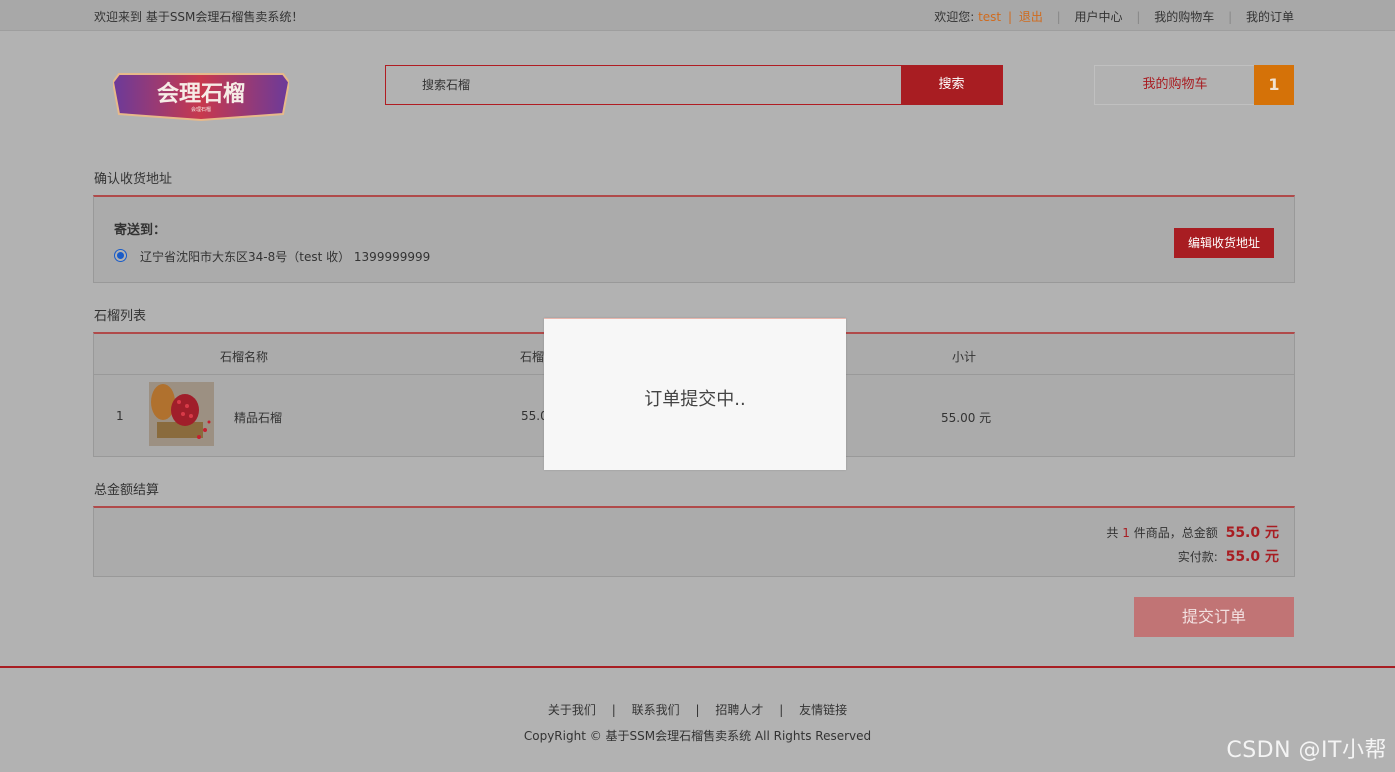 This screenshot has width=1395, height=772. Describe the element at coordinates (120, 416) in the screenshot. I see `row-index: 1` at that location.